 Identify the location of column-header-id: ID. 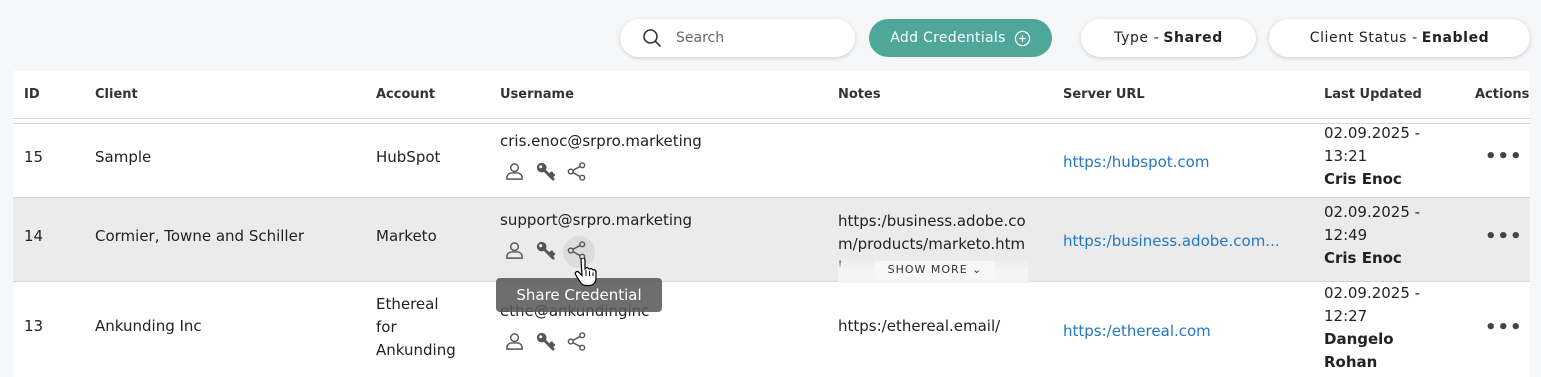
(32, 94).